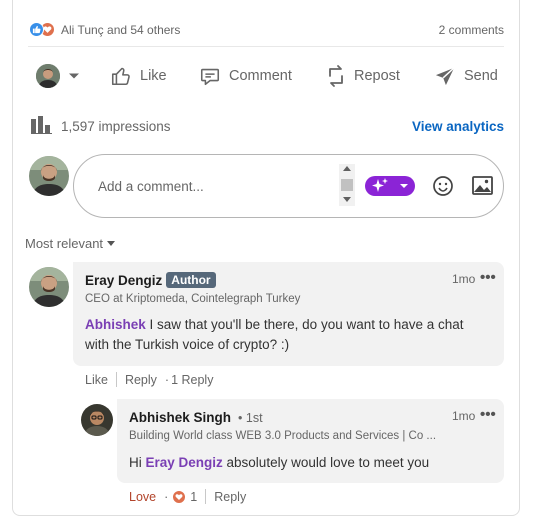 This screenshot has width=548, height=518. What do you see at coordinates (120, 76) in the screenshot?
I see `thumbs-up-icon` at bounding box center [120, 76].